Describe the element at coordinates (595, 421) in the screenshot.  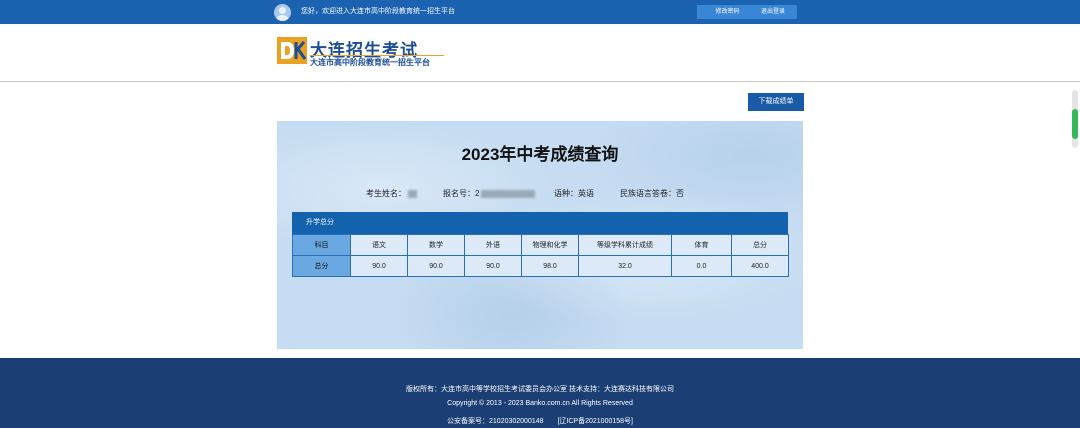
I see `icp-link: [辽ICP备2021000158号]` at that location.